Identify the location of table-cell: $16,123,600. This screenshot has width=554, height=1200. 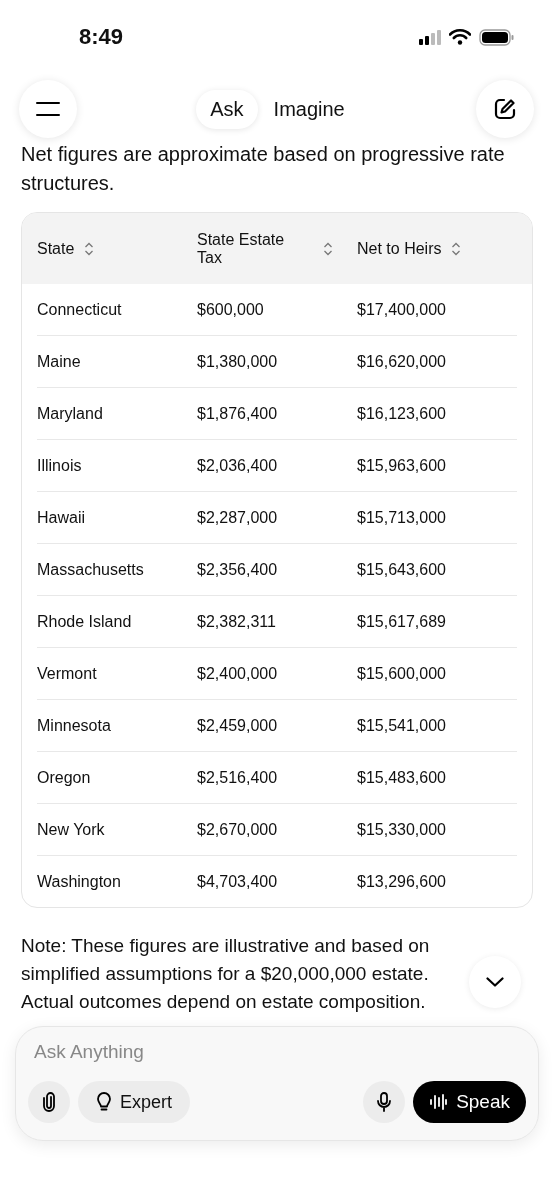
(401, 413).